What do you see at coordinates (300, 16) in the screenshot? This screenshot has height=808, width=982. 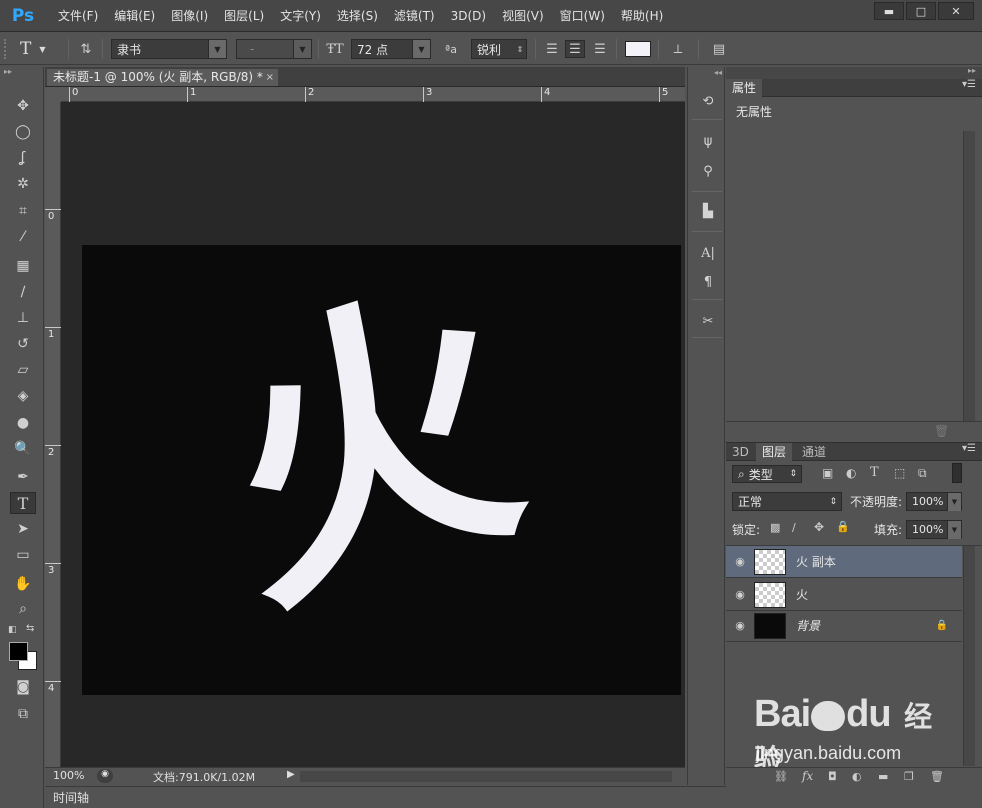 I see `menu-type: 文字(Y)` at bounding box center [300, 16].